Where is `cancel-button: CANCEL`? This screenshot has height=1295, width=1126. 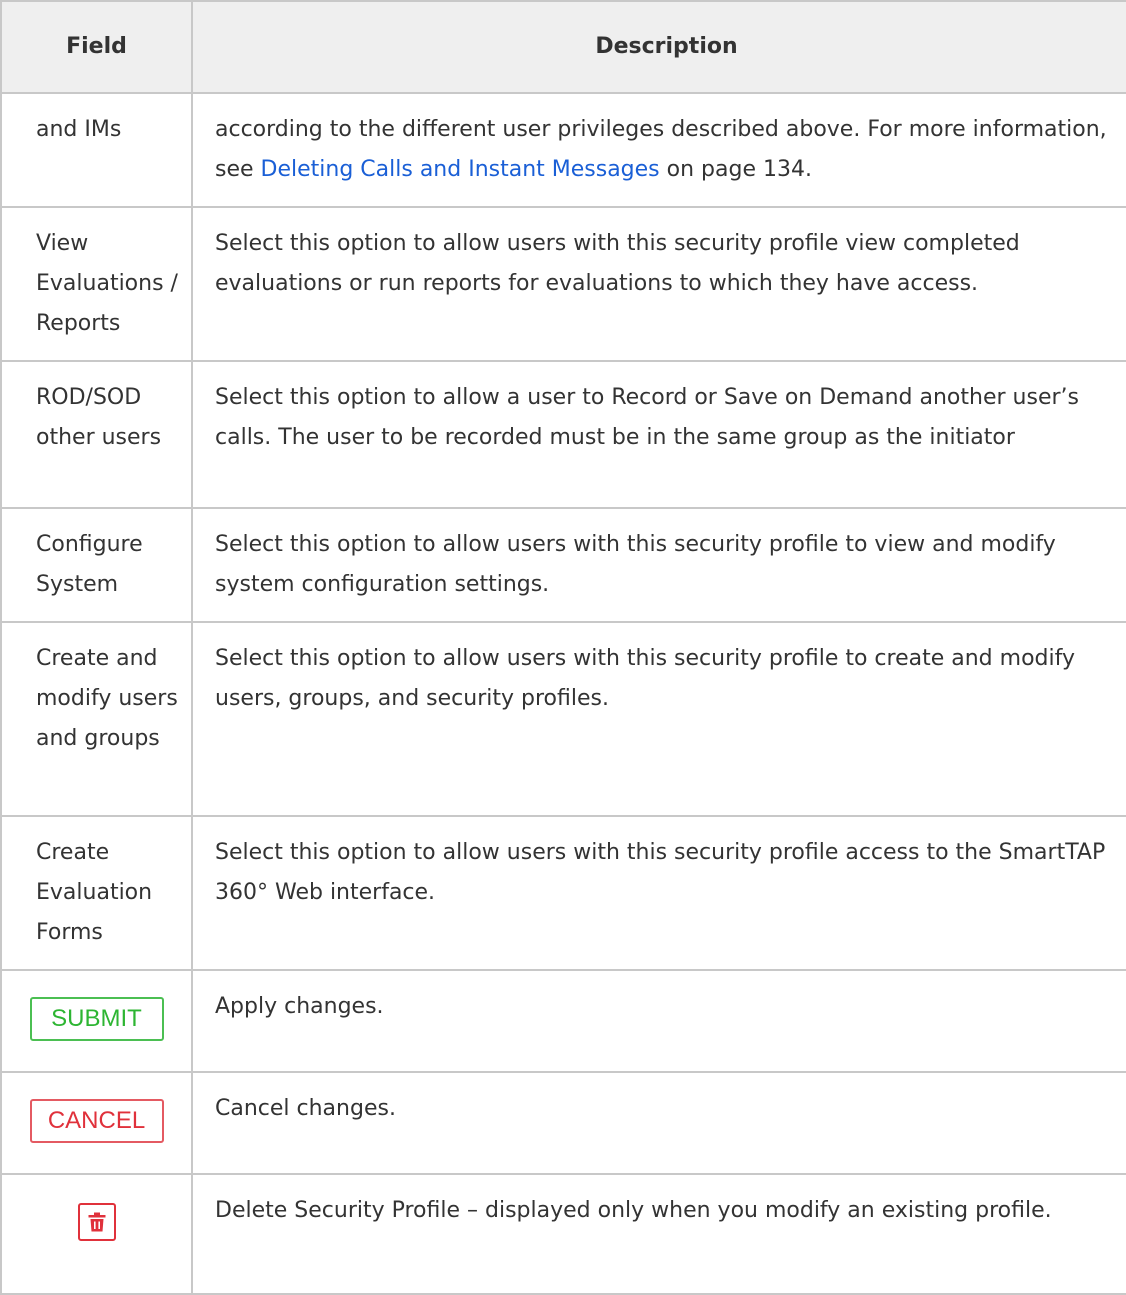
cancel-button: CANCEL is located at coordinates (96, 1121).